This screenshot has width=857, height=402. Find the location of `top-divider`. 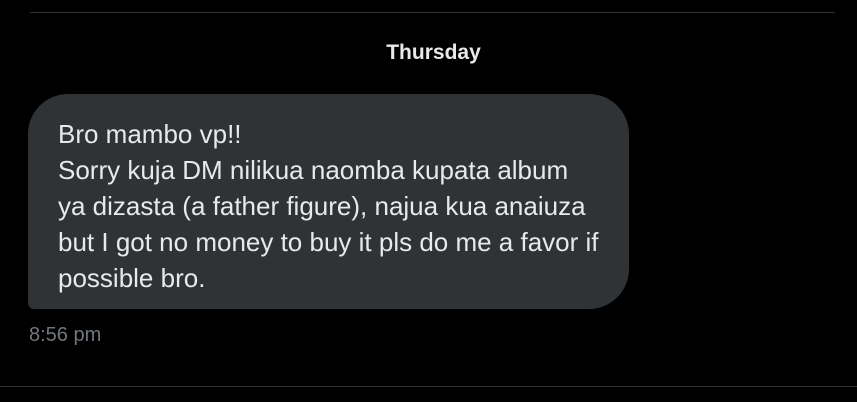

top-divider is located at coordinates (432, 12).